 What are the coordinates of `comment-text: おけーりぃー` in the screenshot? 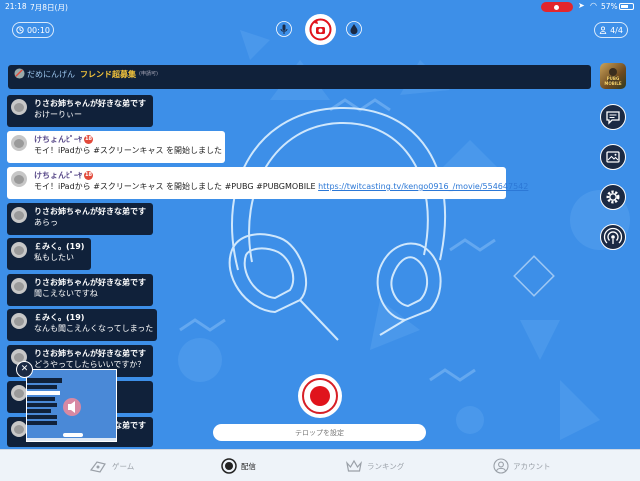 It's located at (58, 114).